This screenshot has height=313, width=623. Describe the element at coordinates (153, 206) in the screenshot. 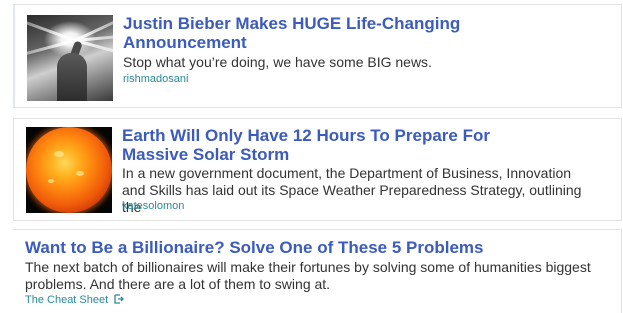

I see `article-source: katesolomon` at that location.